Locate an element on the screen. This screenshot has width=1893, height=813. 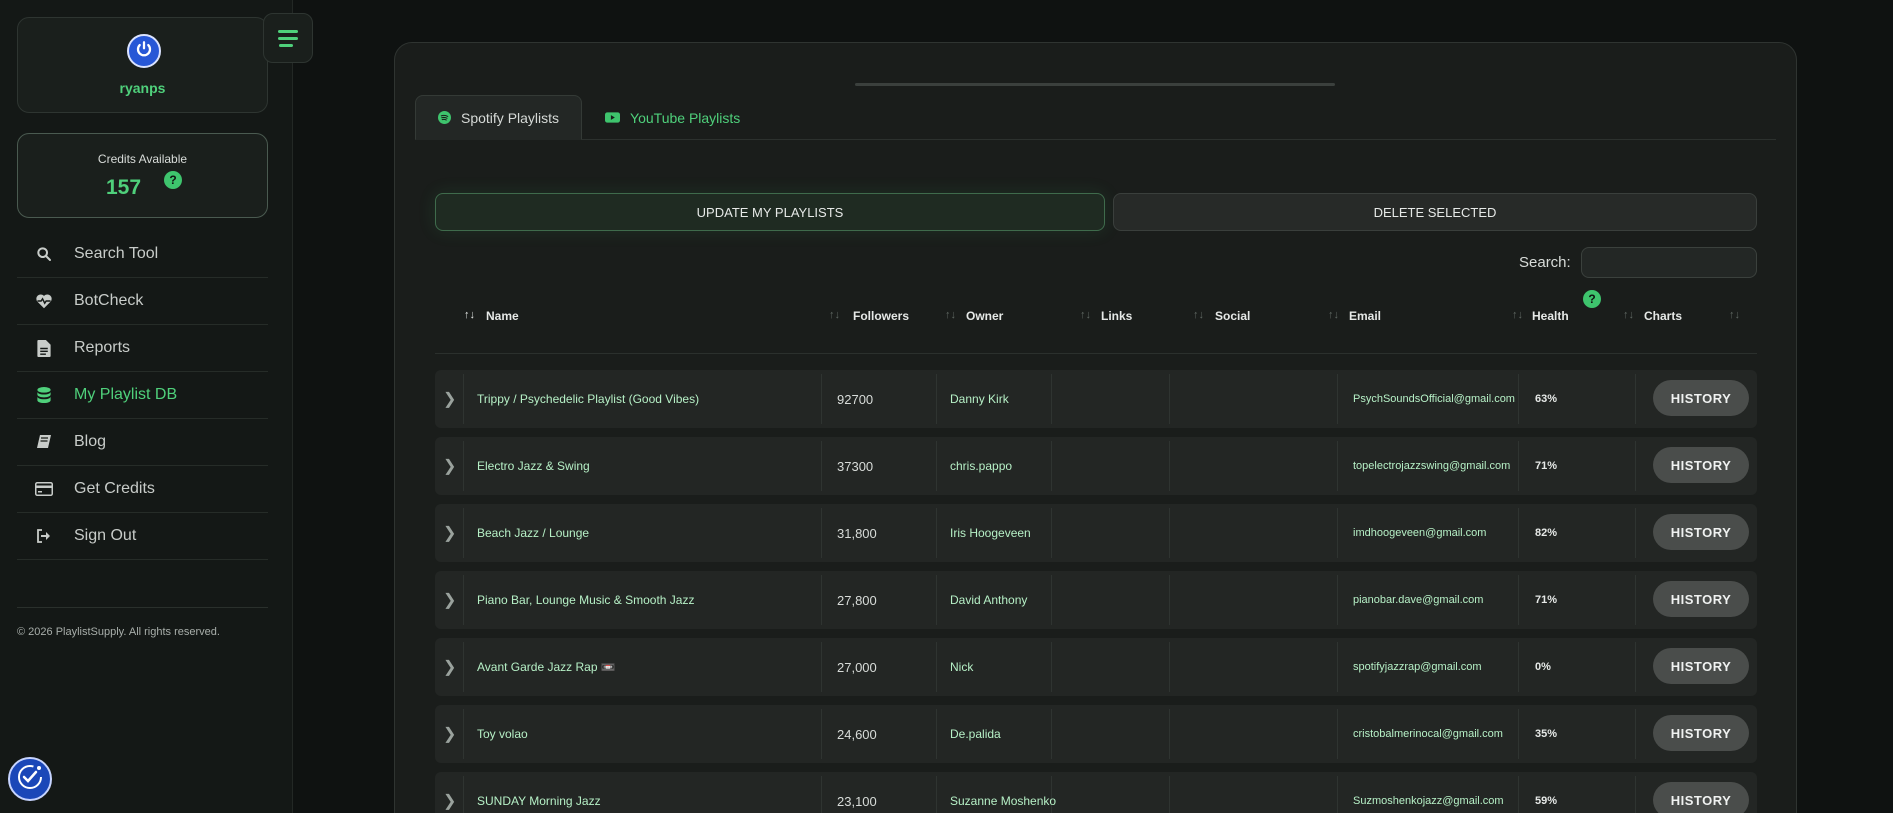
column-header-charts: Charts is located at coordinates (1663, 316).